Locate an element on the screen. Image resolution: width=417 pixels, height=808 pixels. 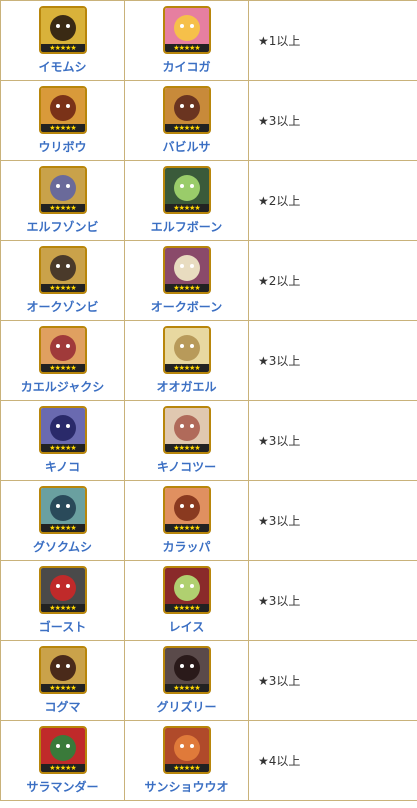
evolved-monster-cell: ★★★★★ キノコツー is located at coordinates (186, 440).